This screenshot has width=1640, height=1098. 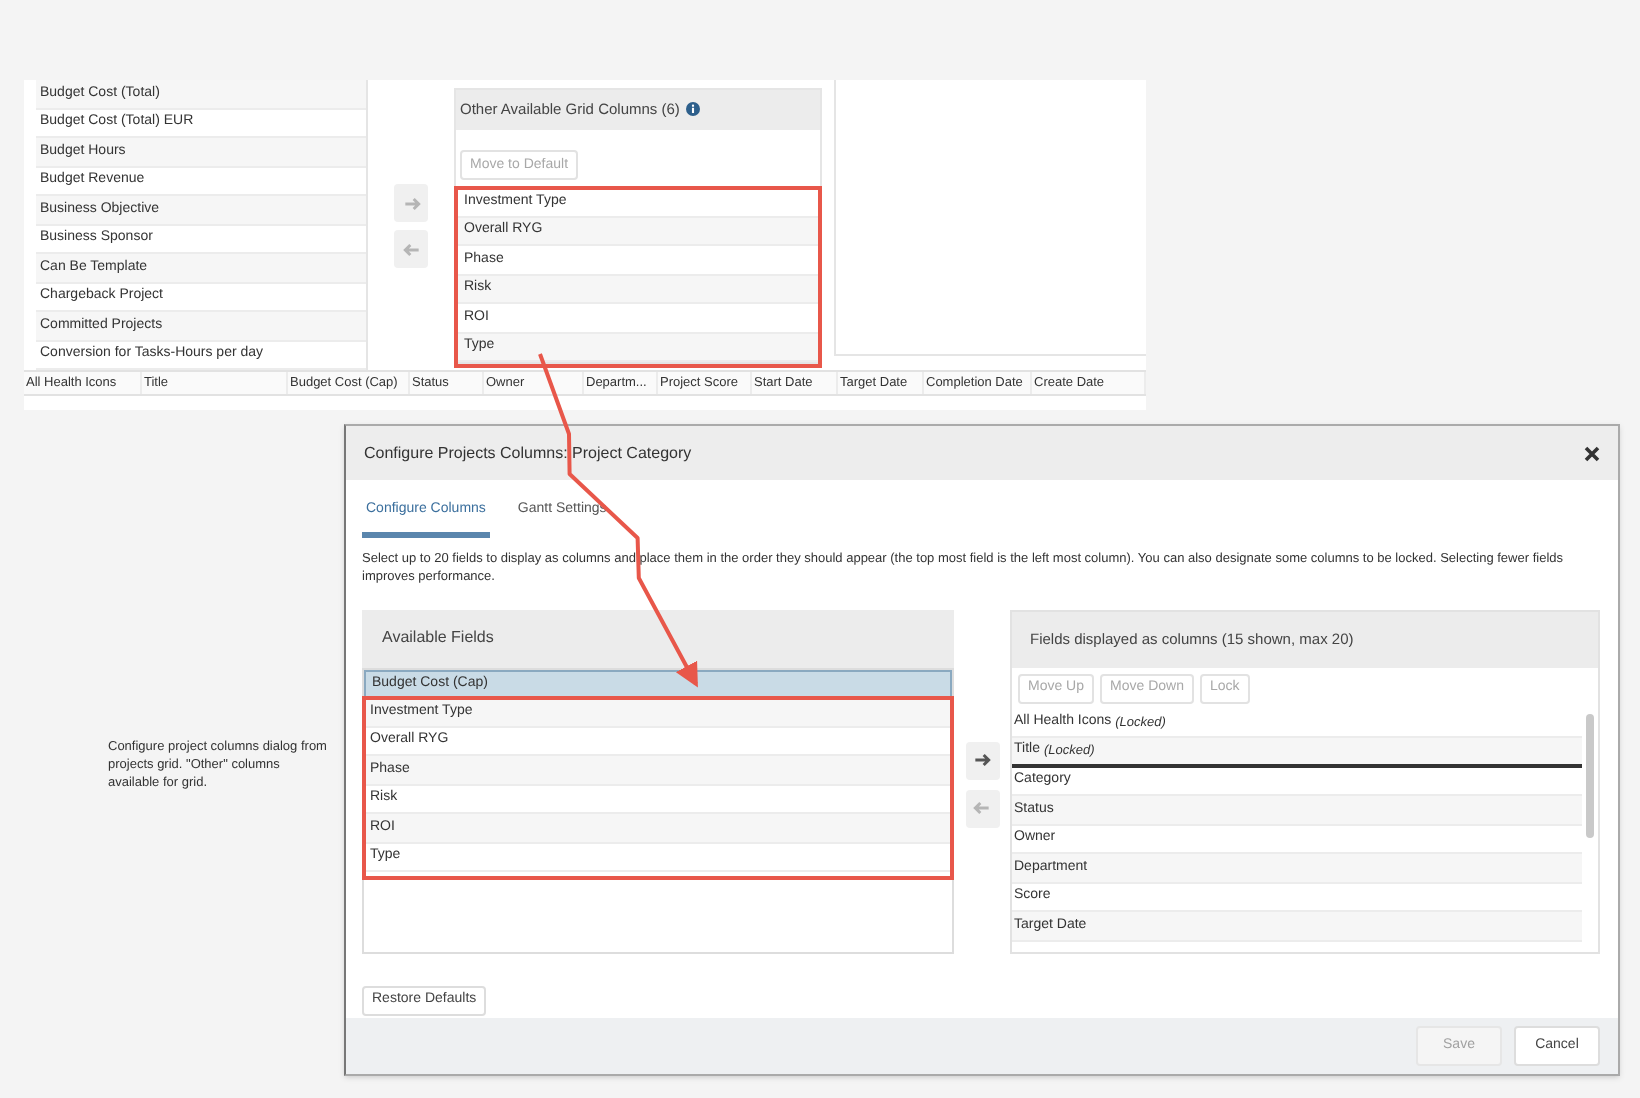 What do you see at coordinates (528, 453) in the screenshot?
I see `dialog-title: Configure Projects Columns: Project Category` at bounding box center [528, 453].